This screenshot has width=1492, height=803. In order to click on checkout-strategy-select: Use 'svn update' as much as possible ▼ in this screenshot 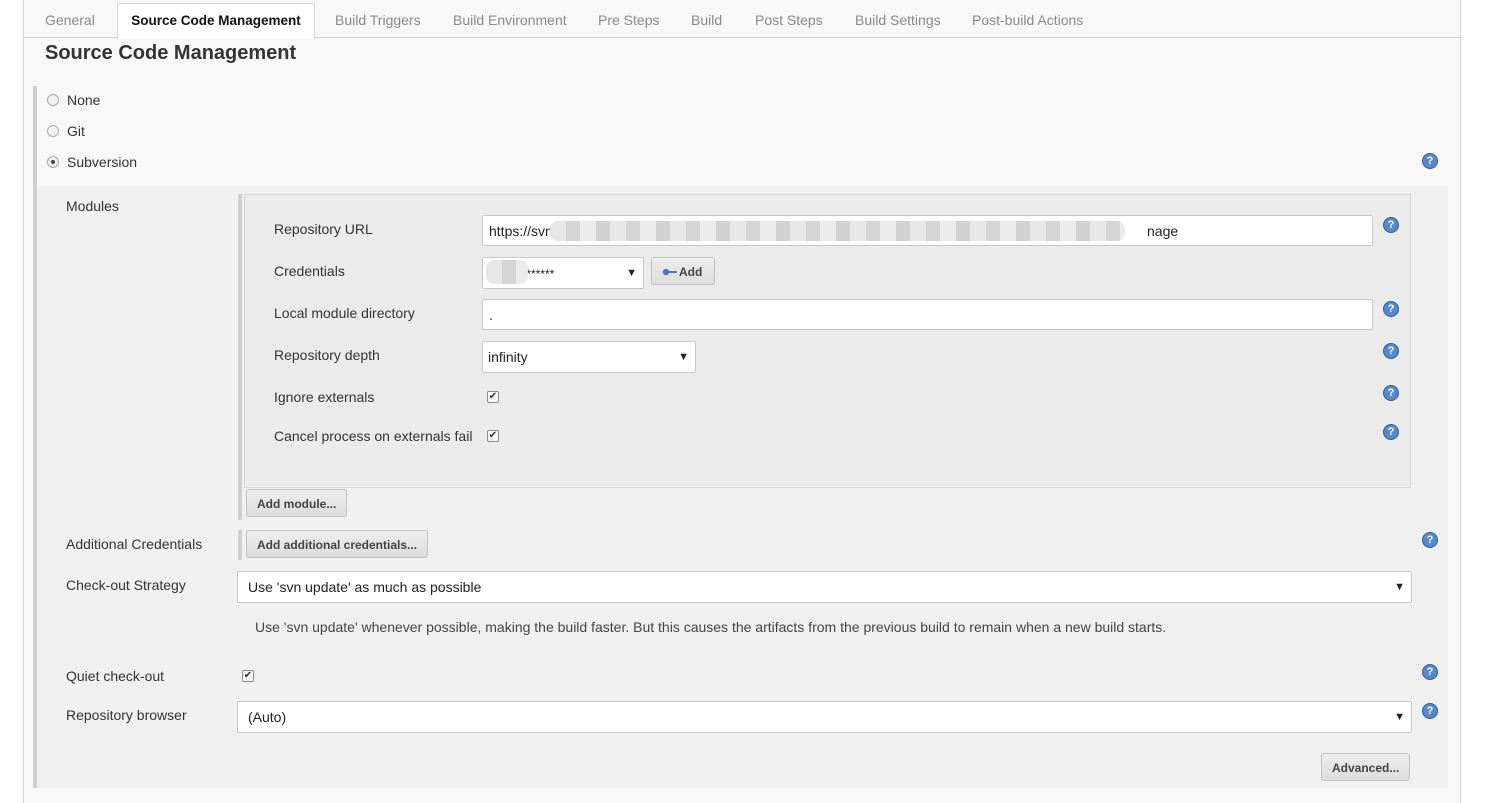, I will do `click(824, 587)`.